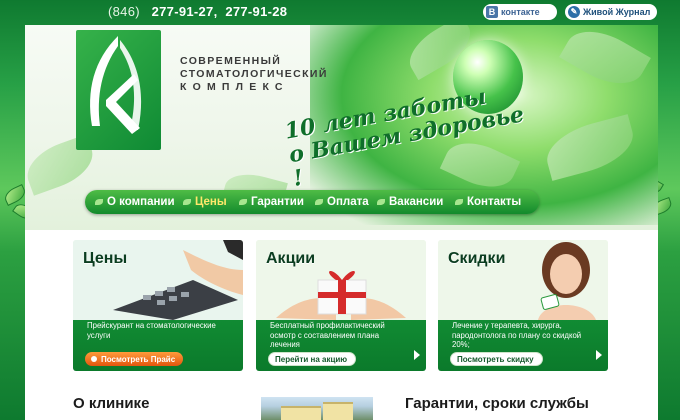 Image resolution: width=680 pixels, height=420 pixels. I want to click on phone-numbers: (846) 277-91-27, 277-91-28, so click(197, 11).